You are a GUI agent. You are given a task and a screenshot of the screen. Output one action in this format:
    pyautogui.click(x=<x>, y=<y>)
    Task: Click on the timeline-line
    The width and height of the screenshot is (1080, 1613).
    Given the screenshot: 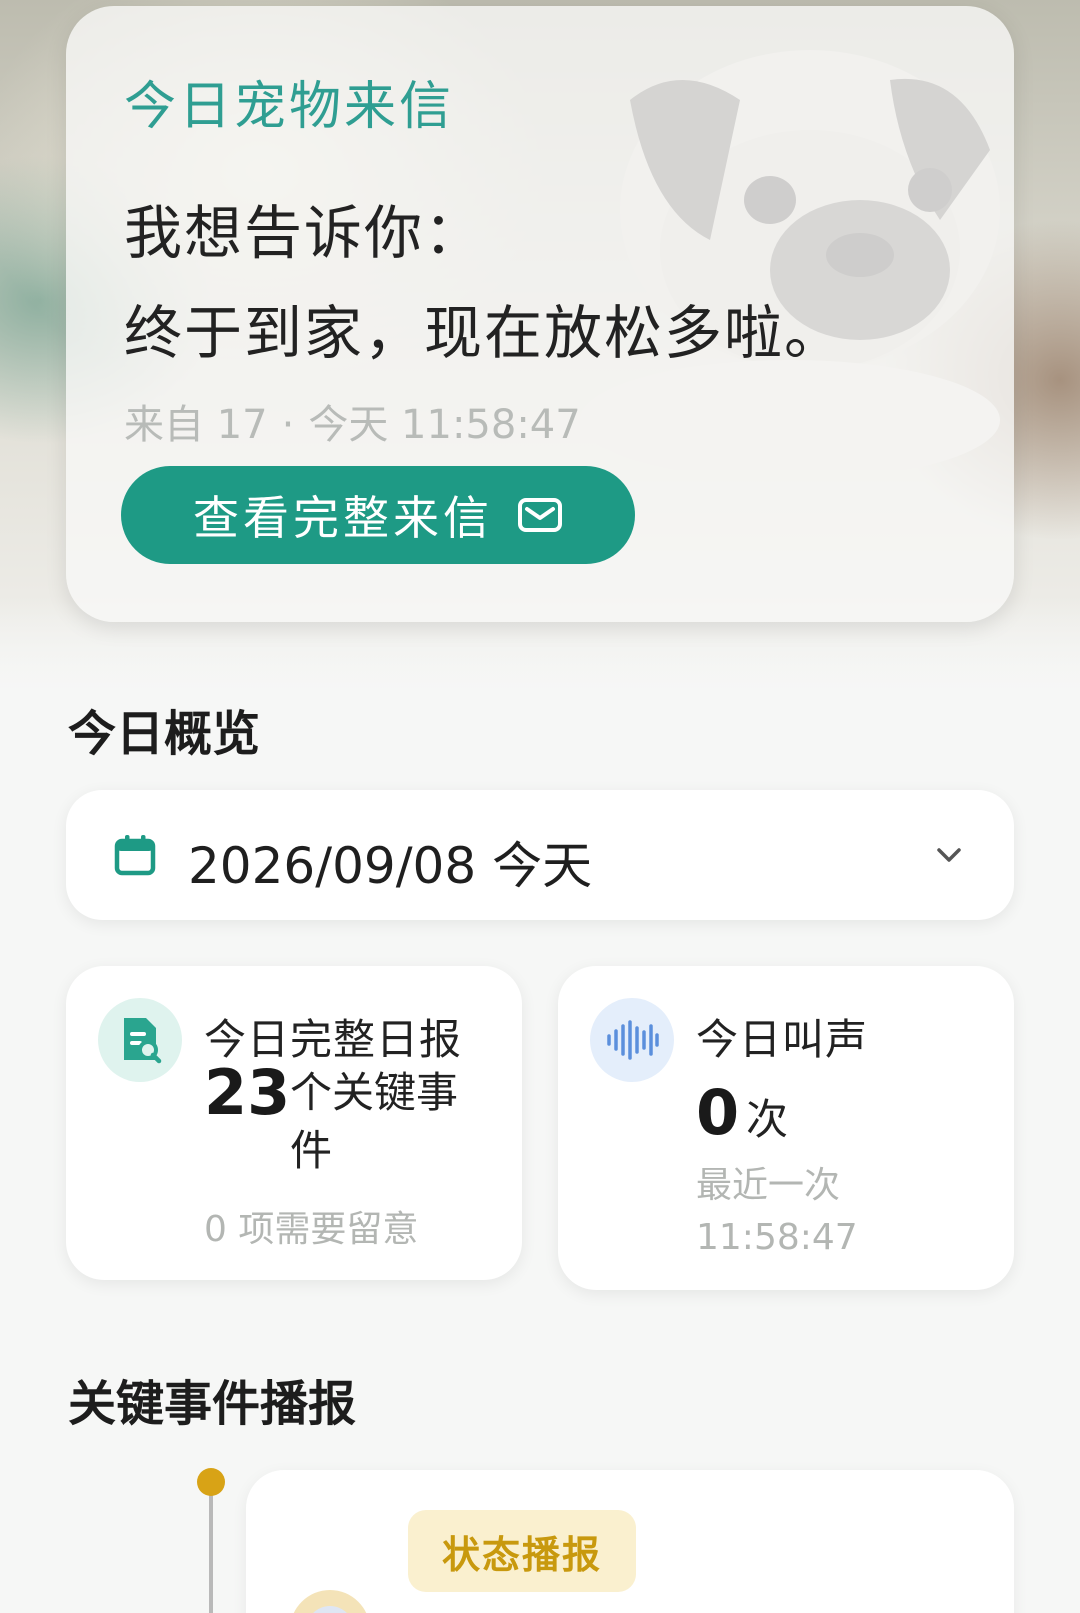 What is the action you would take?
    pyautogui.click(x=211, y=1547)
    